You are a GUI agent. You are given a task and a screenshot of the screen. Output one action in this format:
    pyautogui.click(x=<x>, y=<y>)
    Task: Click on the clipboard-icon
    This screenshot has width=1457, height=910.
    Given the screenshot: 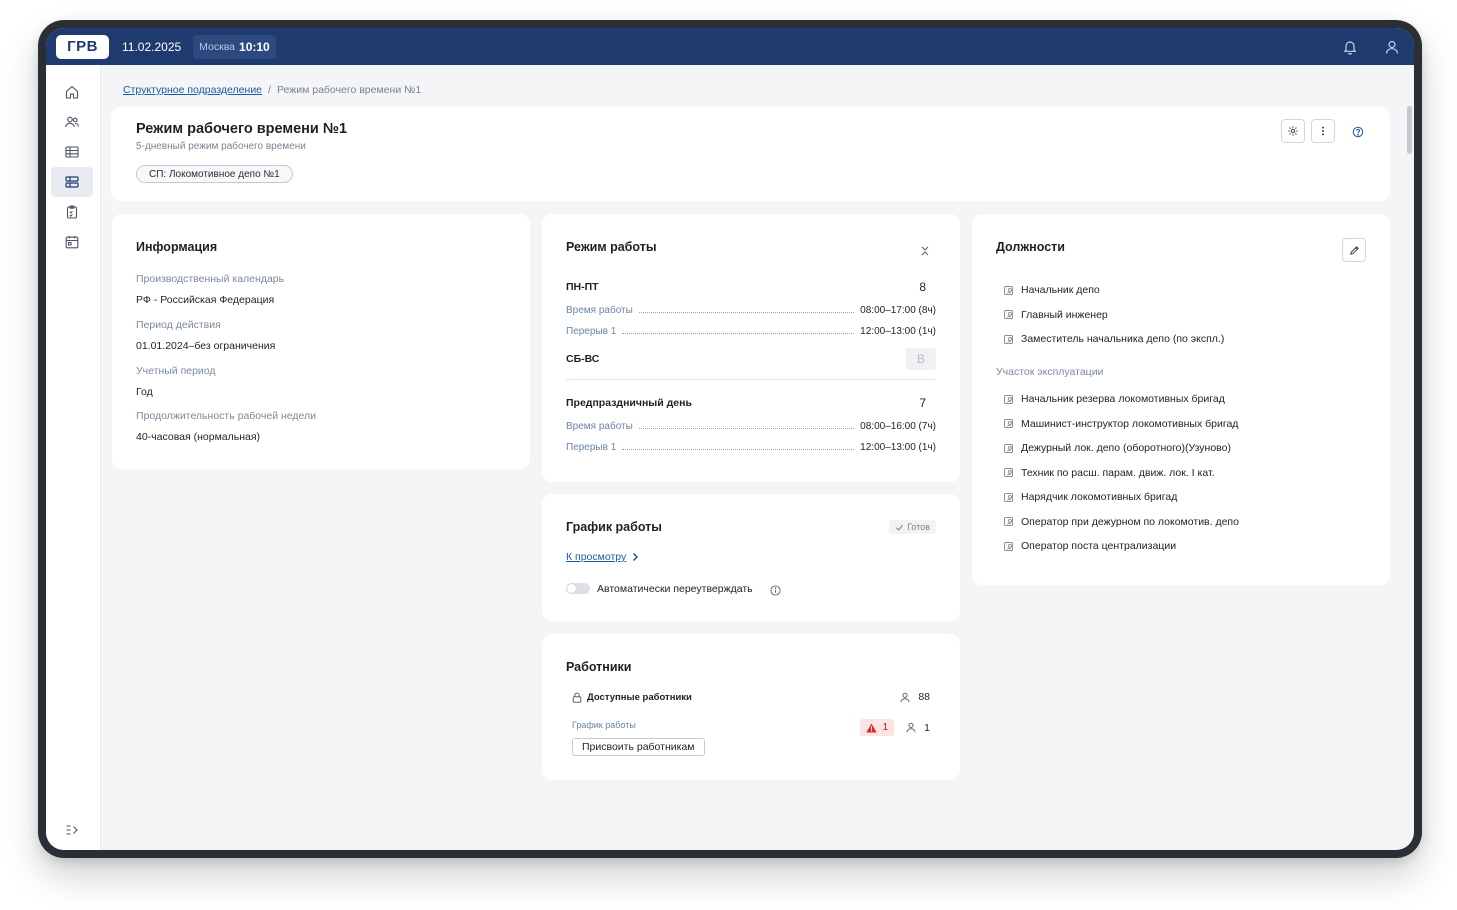 What is the action you would take?
    pyautogui.click(x=72, y=212)
    